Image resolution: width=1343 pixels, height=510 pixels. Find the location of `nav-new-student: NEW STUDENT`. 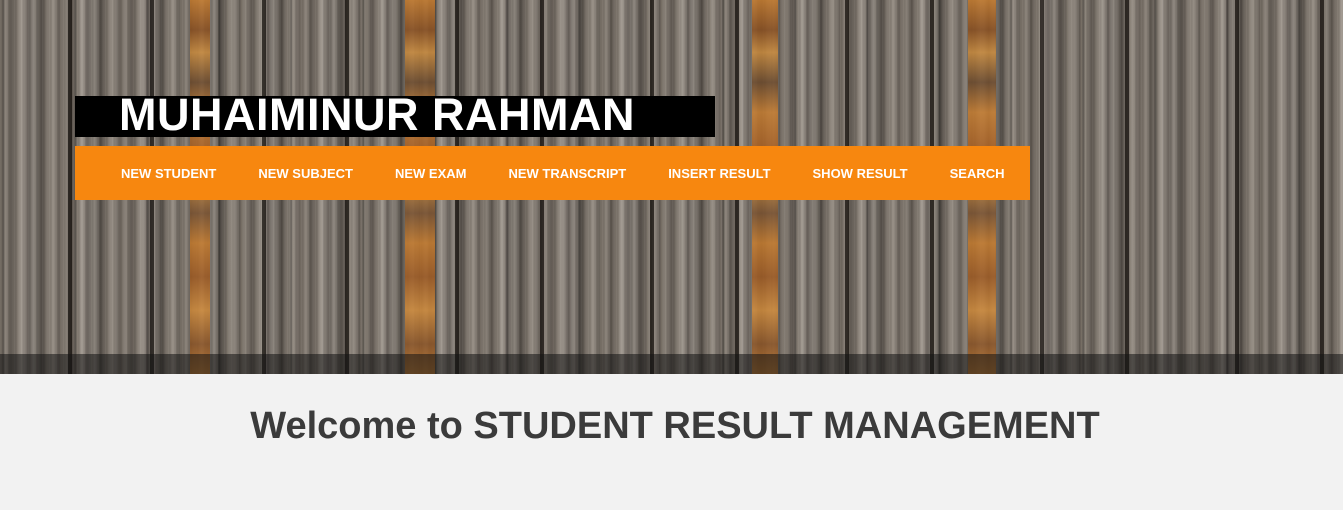

nav-new-student: NEW STUDENT is located at coordinates (168, 173).